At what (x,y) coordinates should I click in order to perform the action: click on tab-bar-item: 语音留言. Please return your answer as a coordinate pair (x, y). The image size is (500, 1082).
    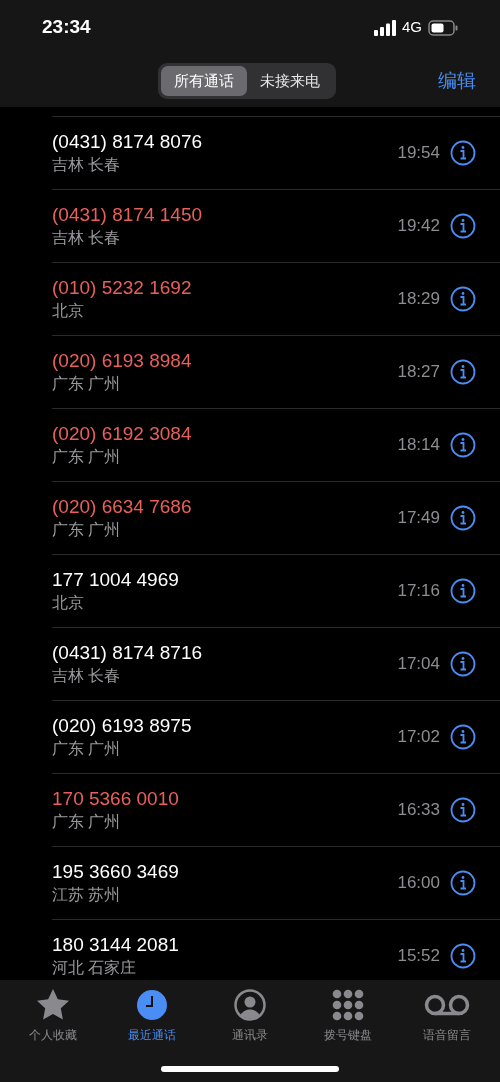
    Looking at the image, I should click on (446, 1016).